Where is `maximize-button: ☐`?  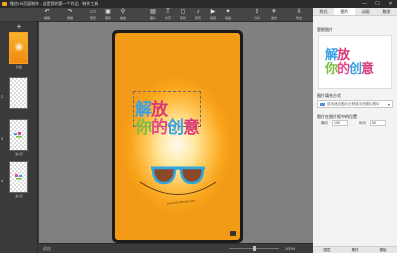 maximize-button: ☐ is located at coordinates (377, 4).